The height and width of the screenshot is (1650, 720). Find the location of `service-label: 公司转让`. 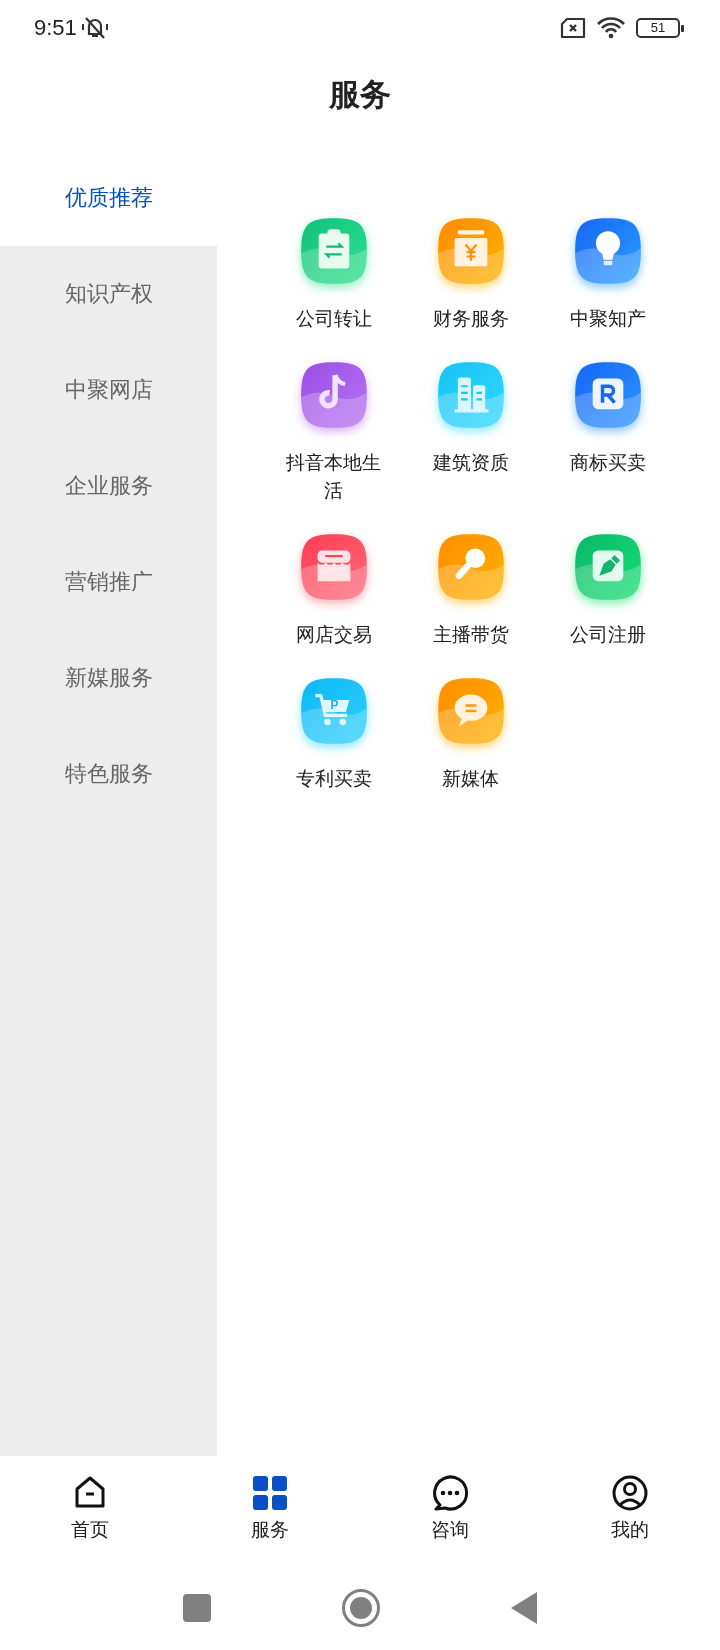

service-label: 公司转让 is located at coordinates (333, 318).